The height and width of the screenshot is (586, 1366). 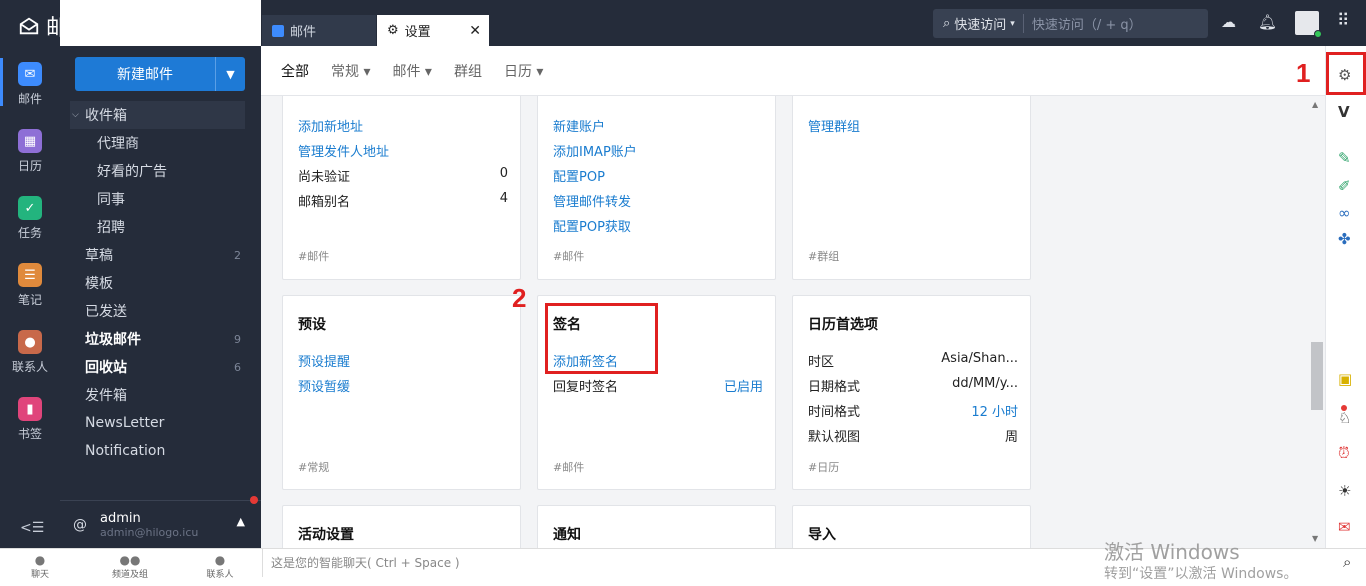 I want to click on mail-icon: ✉, so click(x=30, y=74).